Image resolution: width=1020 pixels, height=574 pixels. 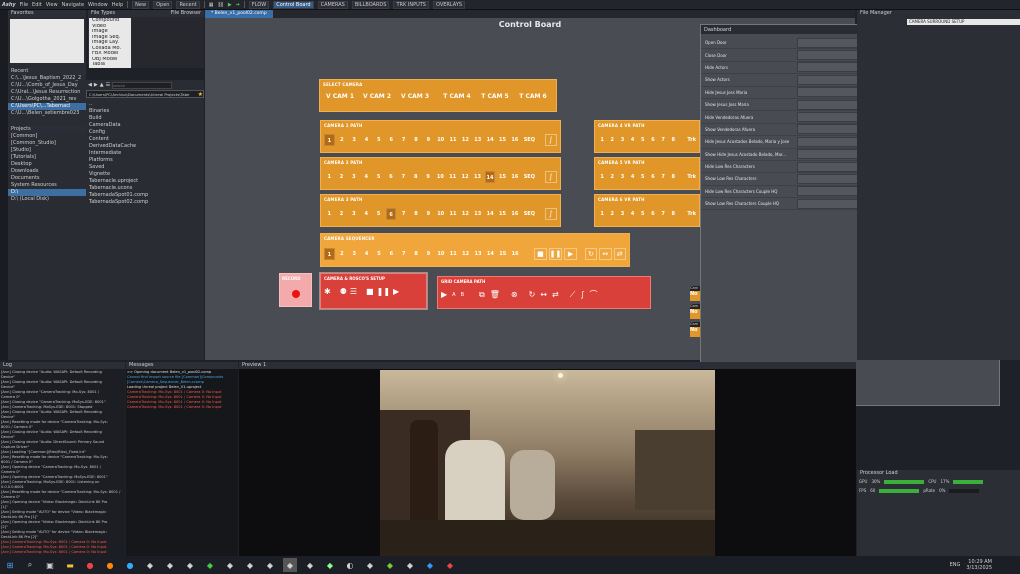 What do you see at coordinates (47, 164) in the screenshot?
I see `list-item: Desktop` at bounding box center [47, 164].